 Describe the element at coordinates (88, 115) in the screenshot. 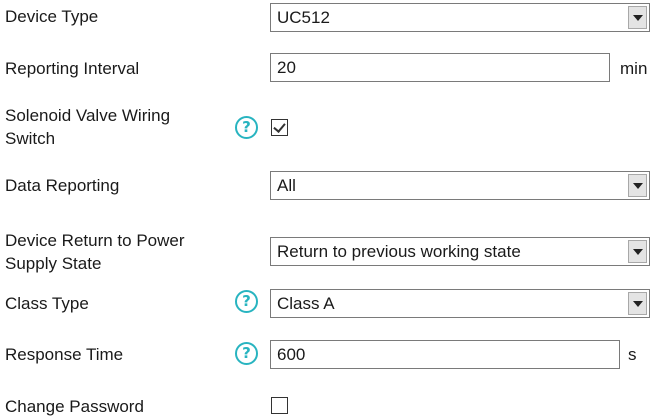

I see `solenoid-valve-label-line1: Solenoid Valve Wiring` at that location.